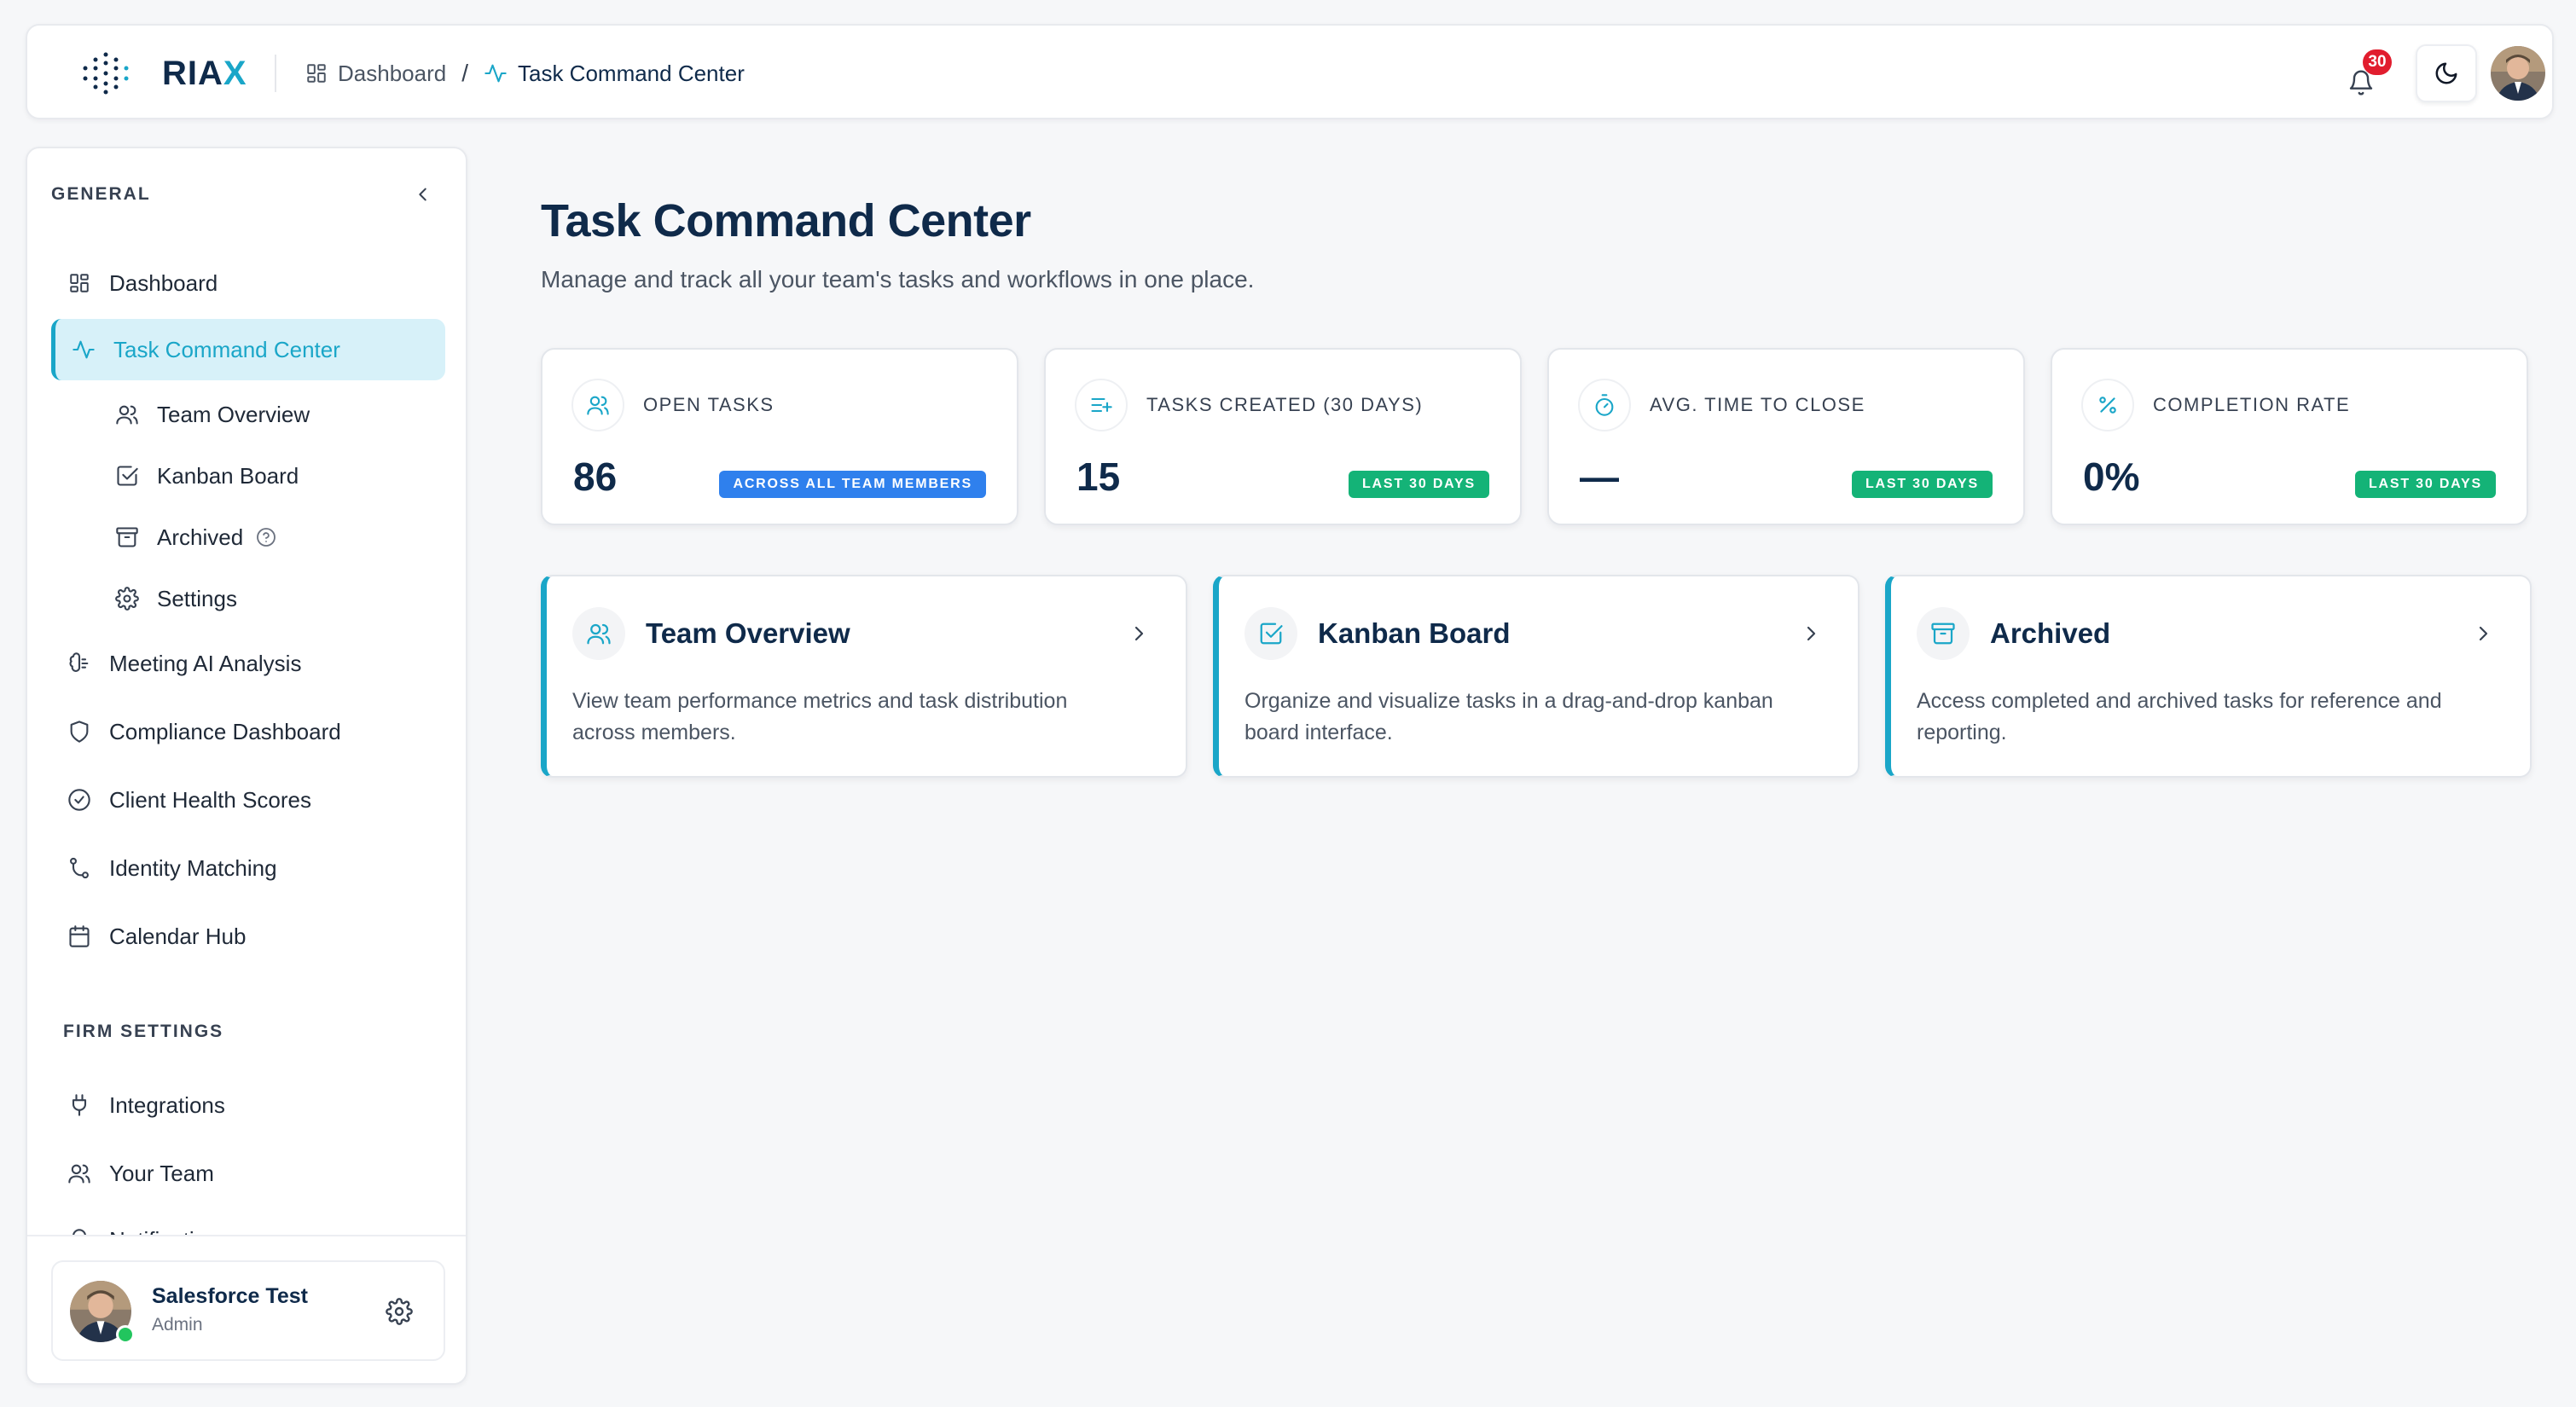 The height and width of the screenshot is (1407, 2576). I want to click on breadcrumb-dashboard-label: Dashboard, so click(392, 73).